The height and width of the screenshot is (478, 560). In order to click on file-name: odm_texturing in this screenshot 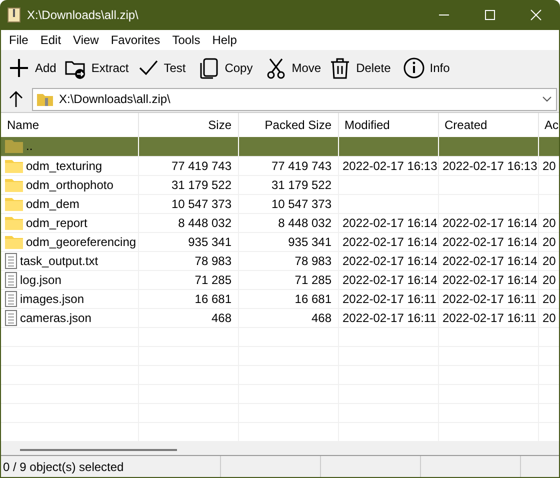, I will do `click(64, 165)`.